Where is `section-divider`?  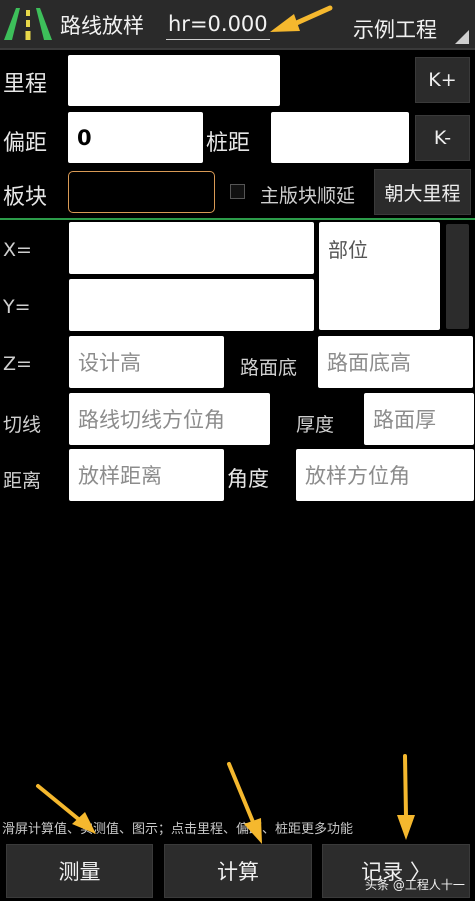
section-divider is located at coordinates (237, 219).